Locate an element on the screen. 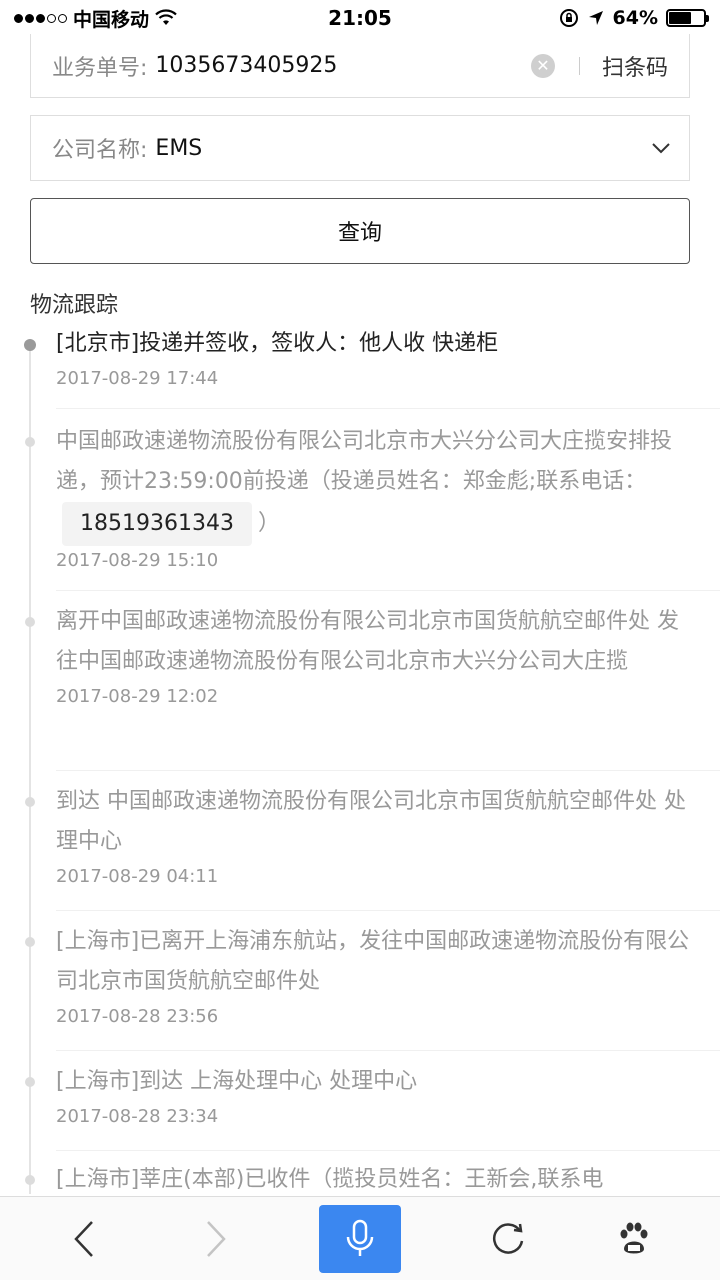  company-value: EMS is located at coordinates (403, 148).